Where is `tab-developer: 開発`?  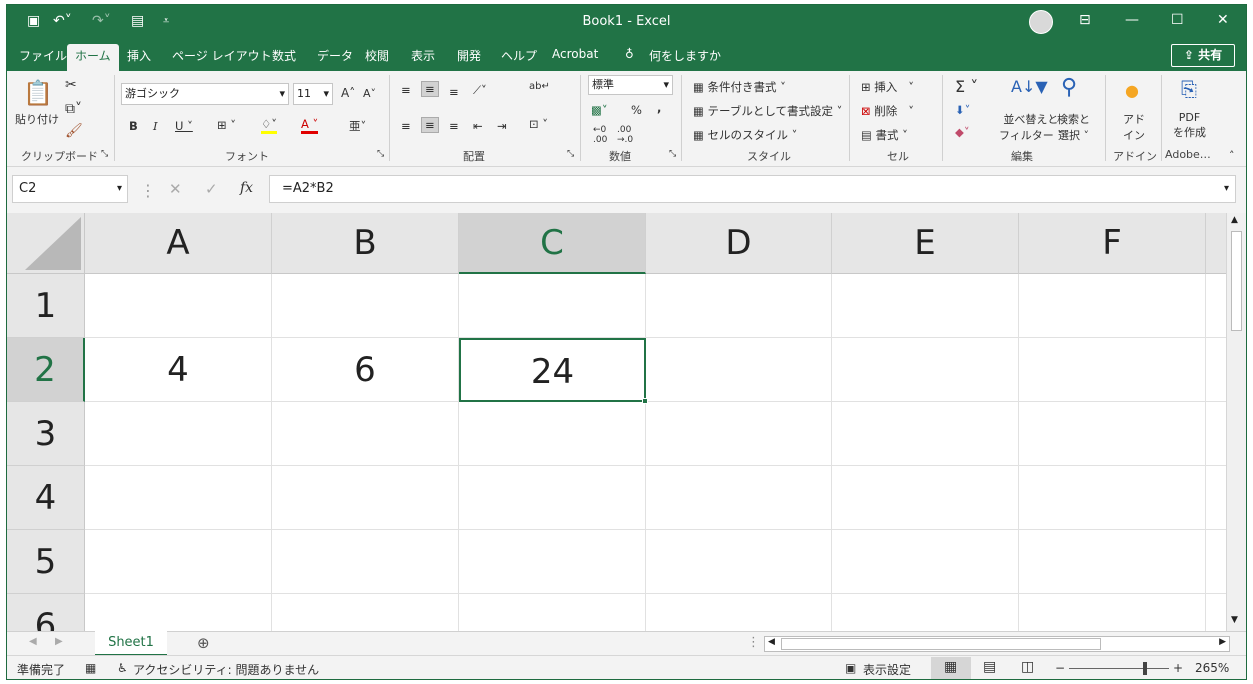
tab-developer: 開発 is located at coordinates (469, 55).